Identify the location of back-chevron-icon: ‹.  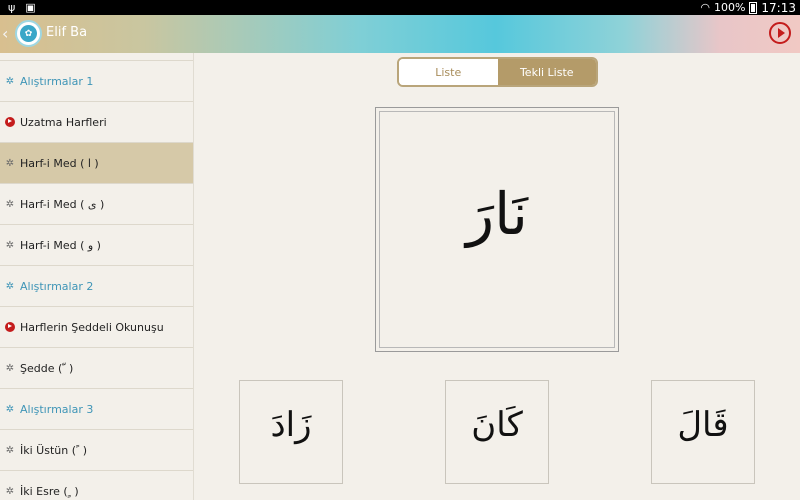
(5, 33).